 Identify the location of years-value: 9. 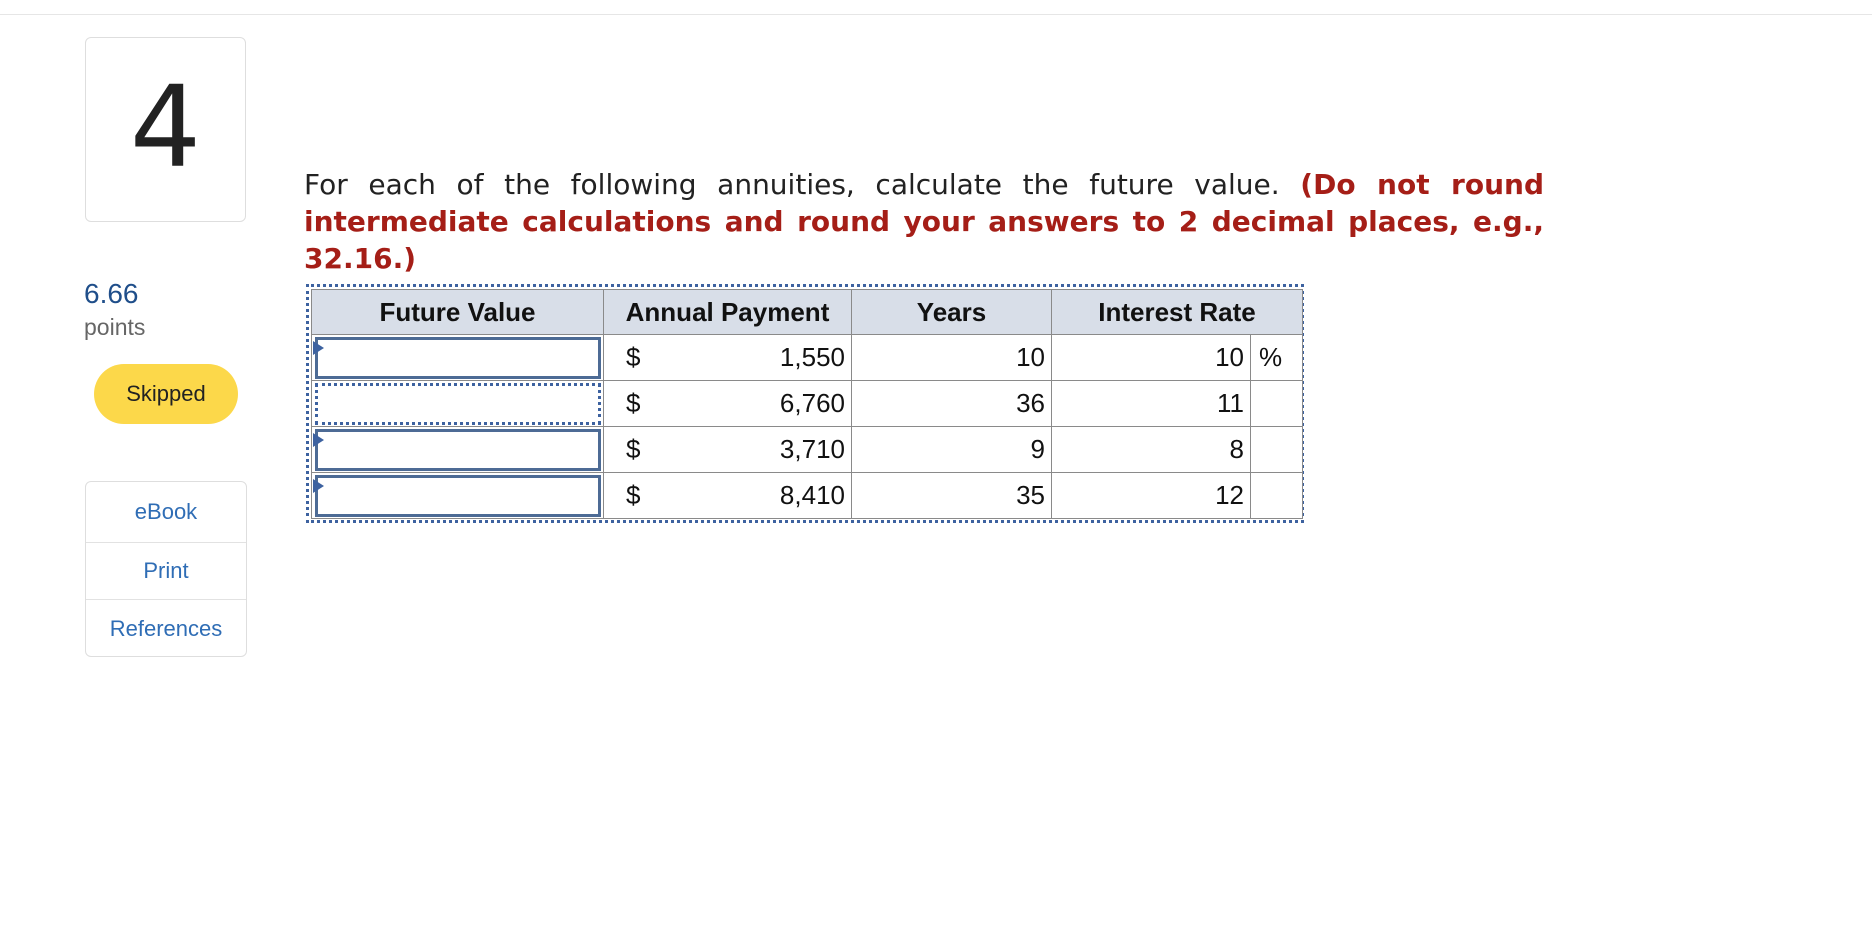
(951, 449).